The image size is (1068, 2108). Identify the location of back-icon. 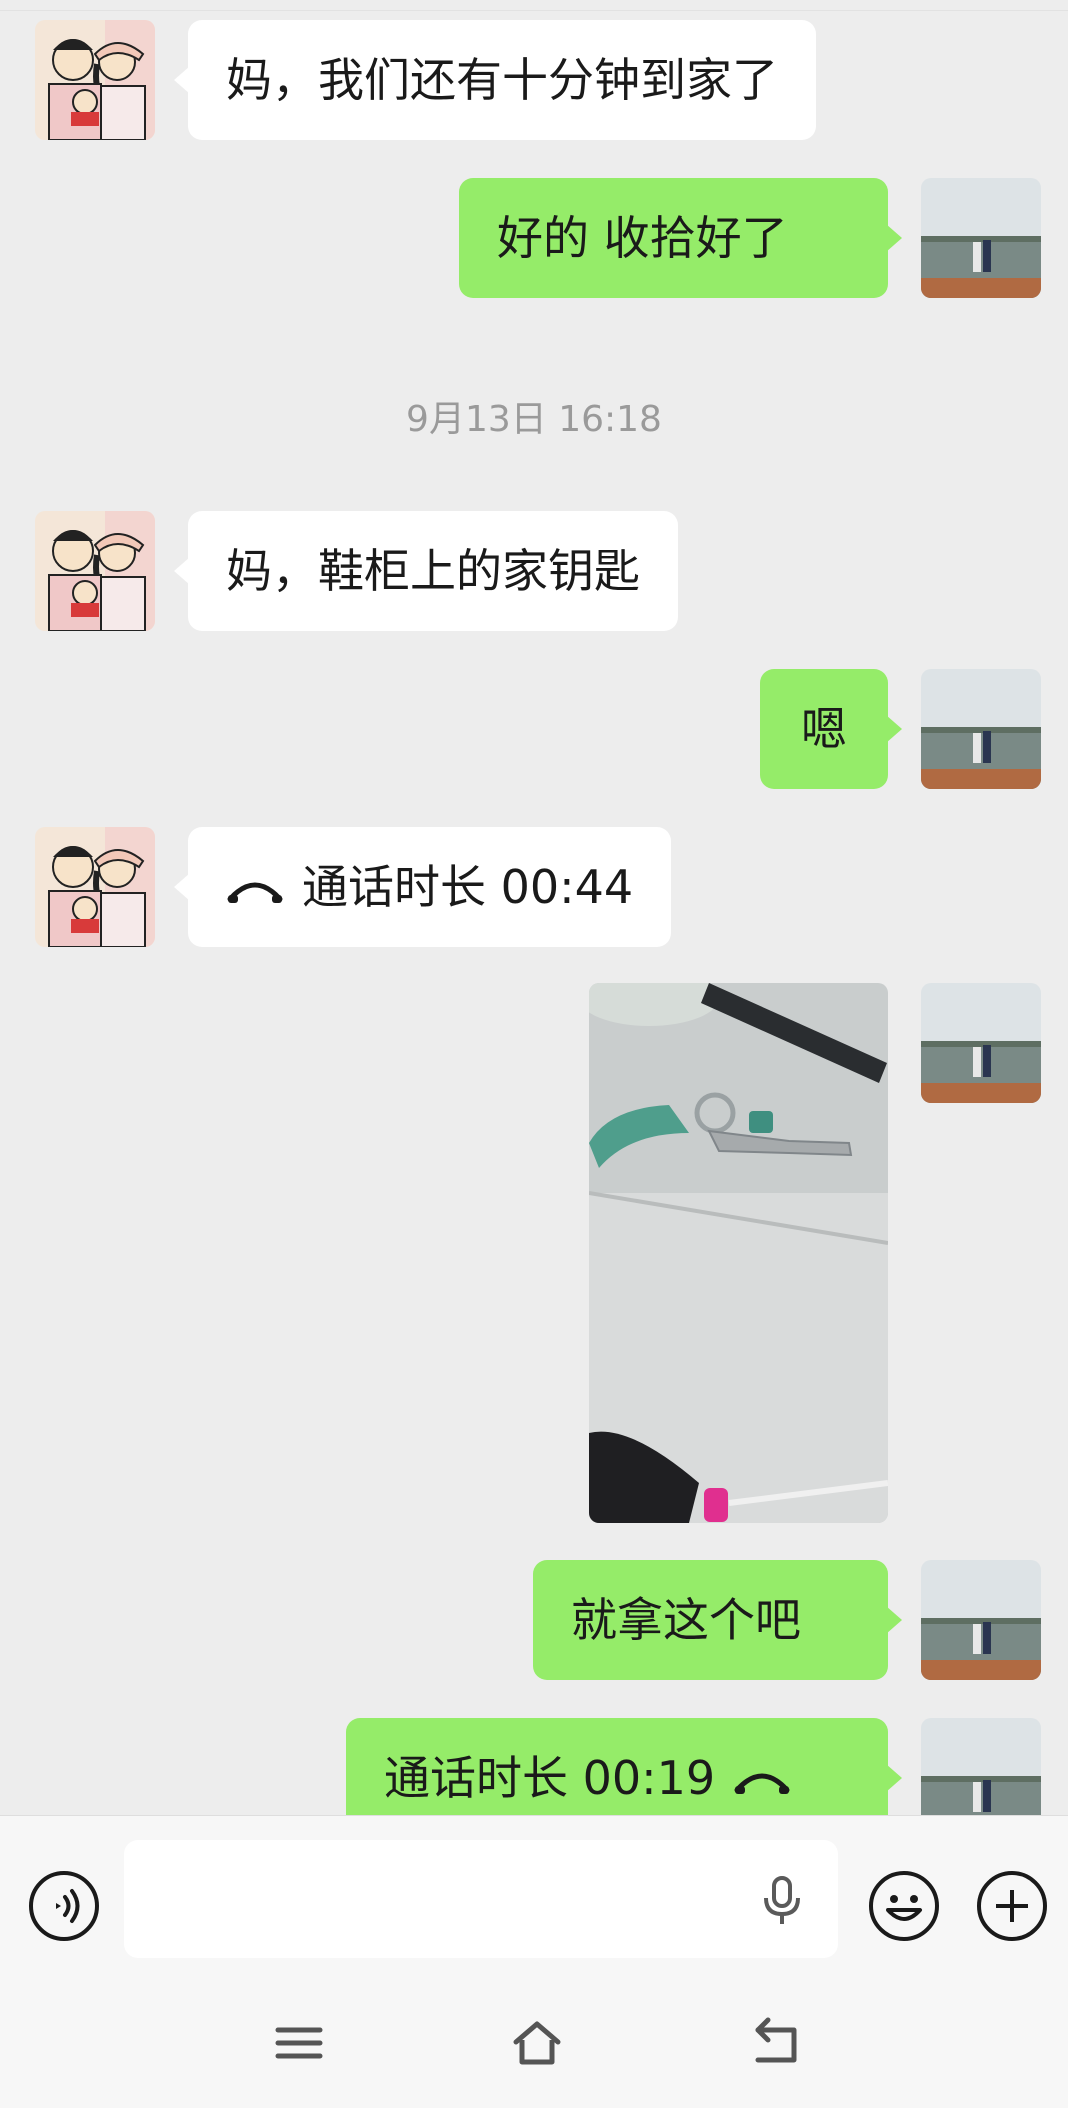
(777, 2043).